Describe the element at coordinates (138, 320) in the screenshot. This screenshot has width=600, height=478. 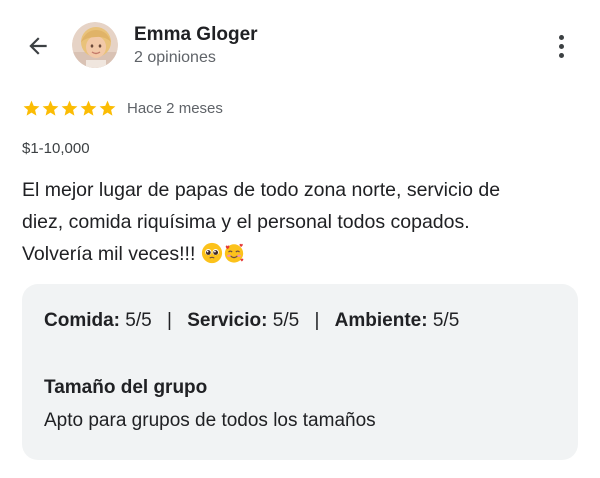
I see `food-rating-value: 5/5` at that location.